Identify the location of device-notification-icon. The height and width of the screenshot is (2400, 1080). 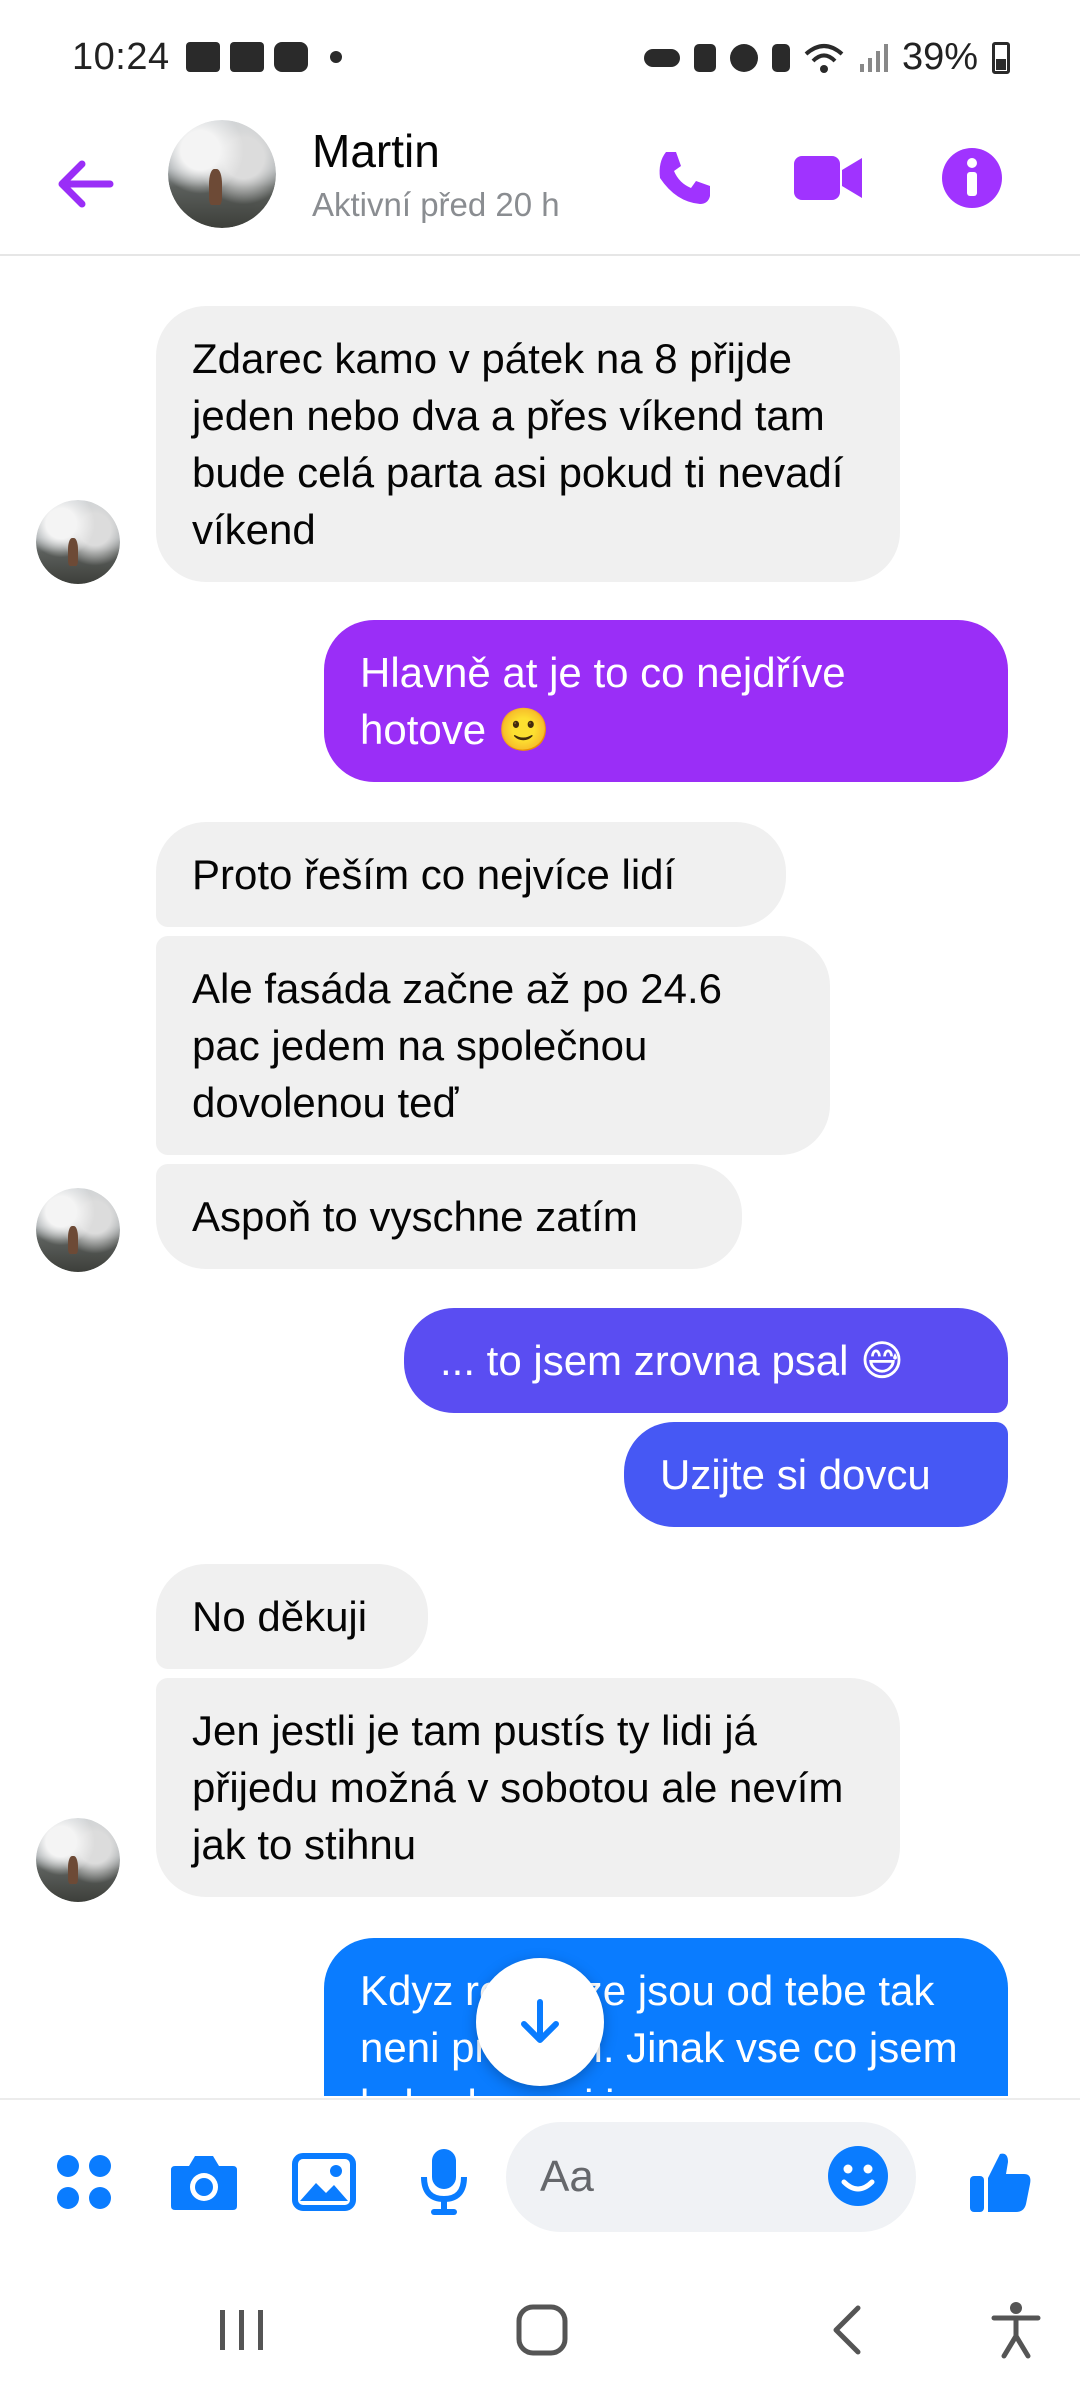
(247, 57).